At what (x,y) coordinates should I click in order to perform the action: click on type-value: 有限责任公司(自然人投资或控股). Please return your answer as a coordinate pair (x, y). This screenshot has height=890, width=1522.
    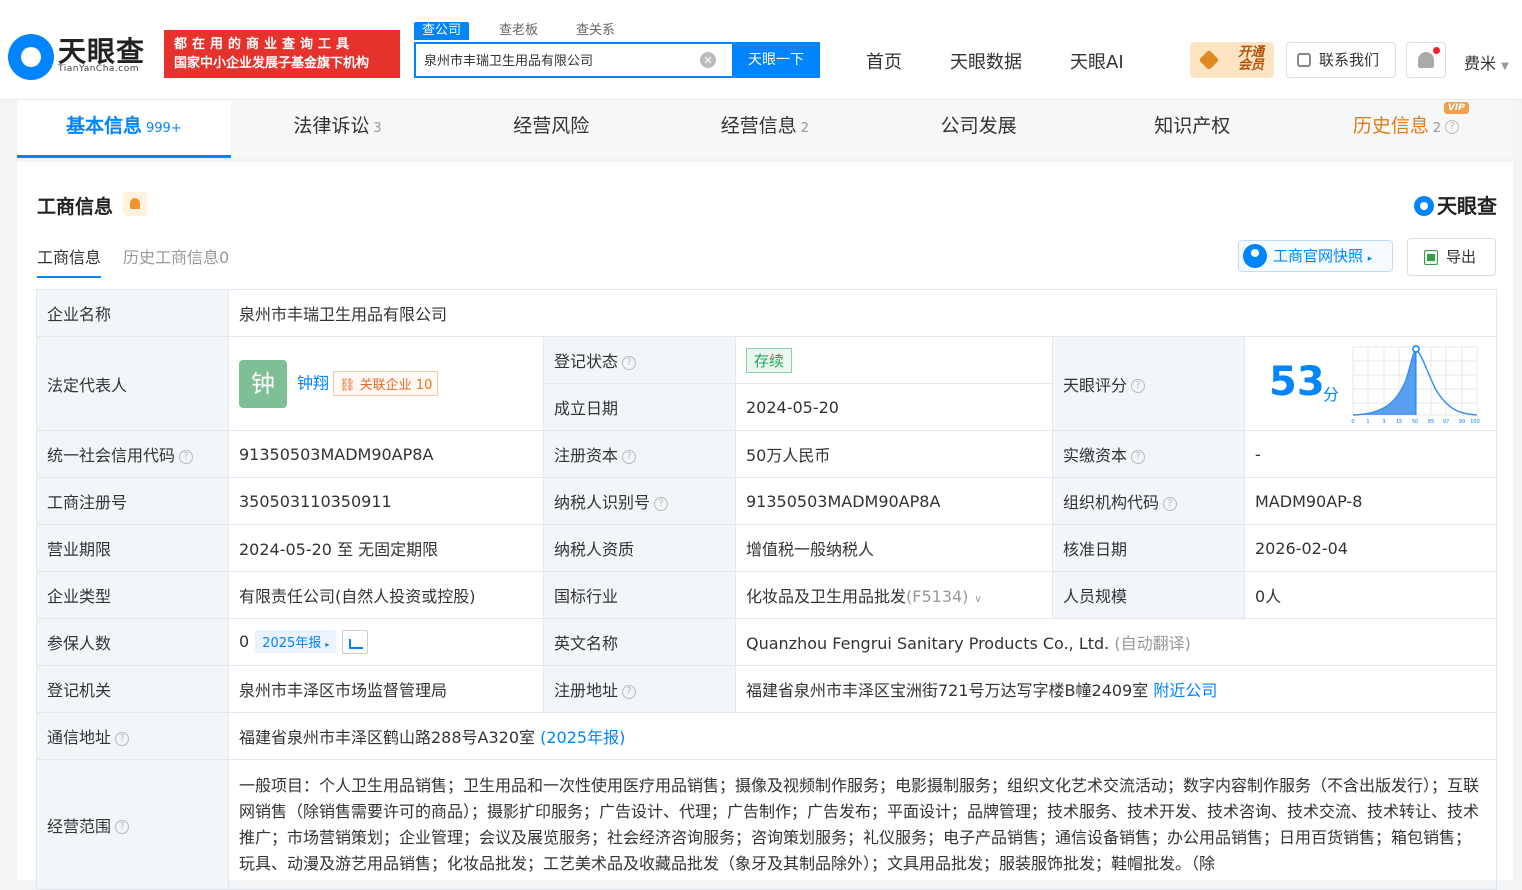
    Looking at the image, I should click on (386, 595).